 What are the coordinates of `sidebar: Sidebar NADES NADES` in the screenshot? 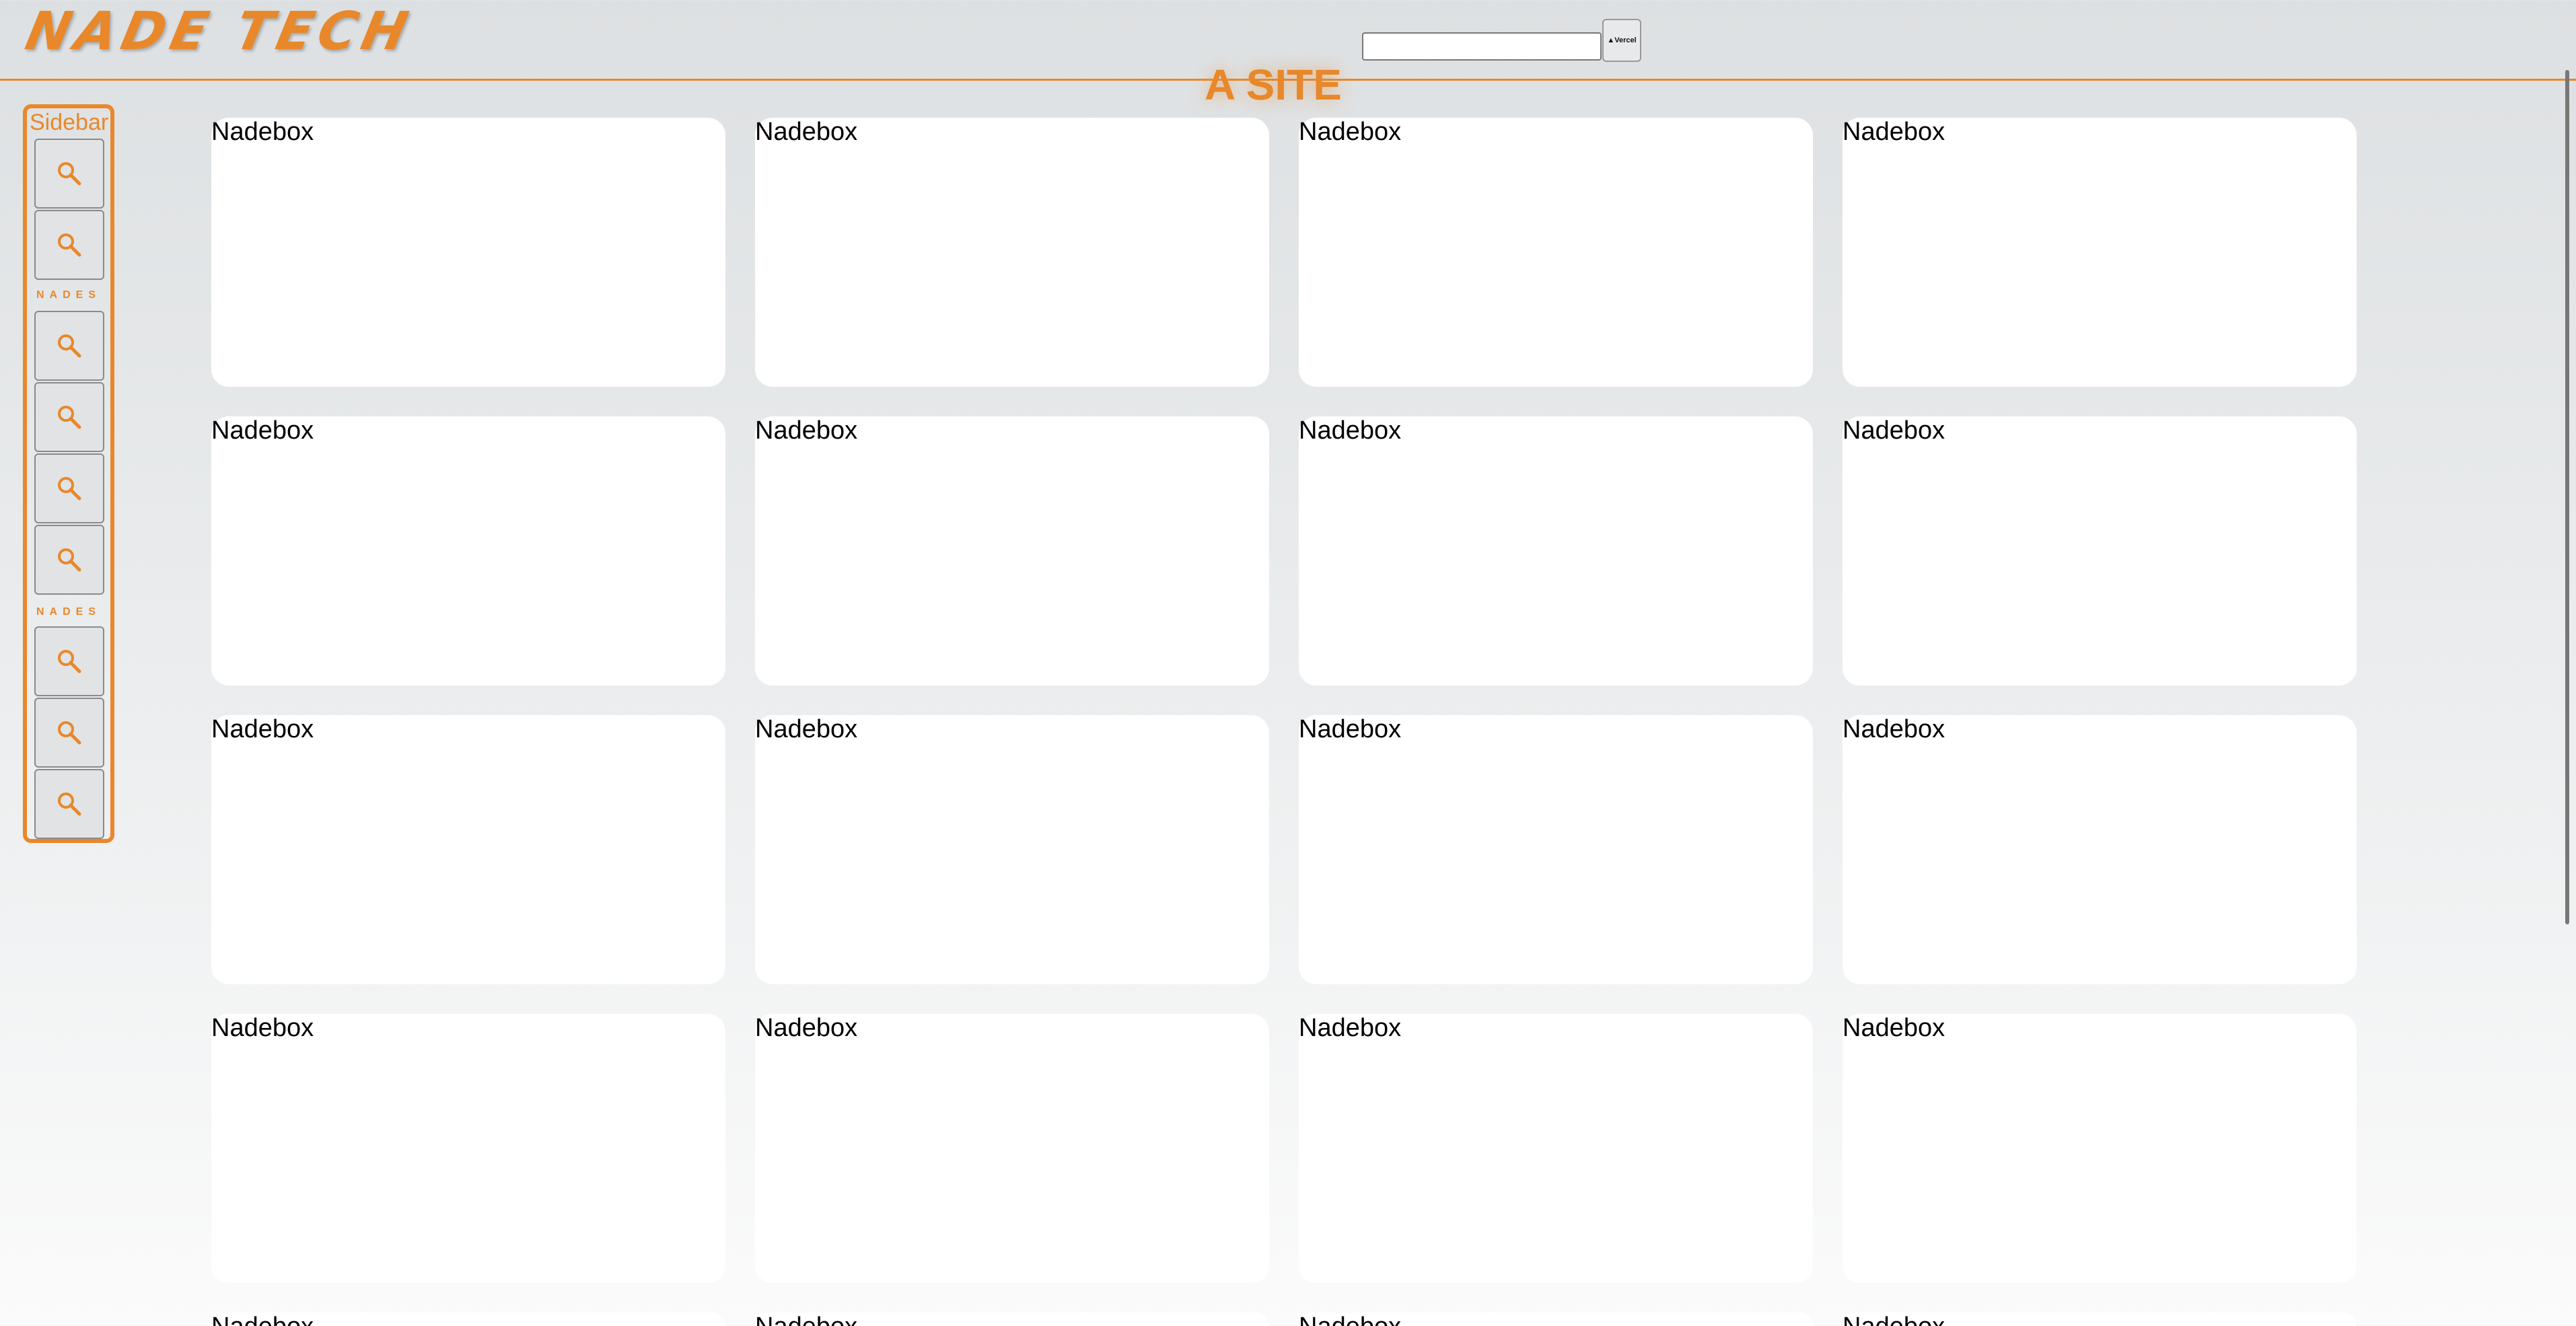 It's located at (68, 473).